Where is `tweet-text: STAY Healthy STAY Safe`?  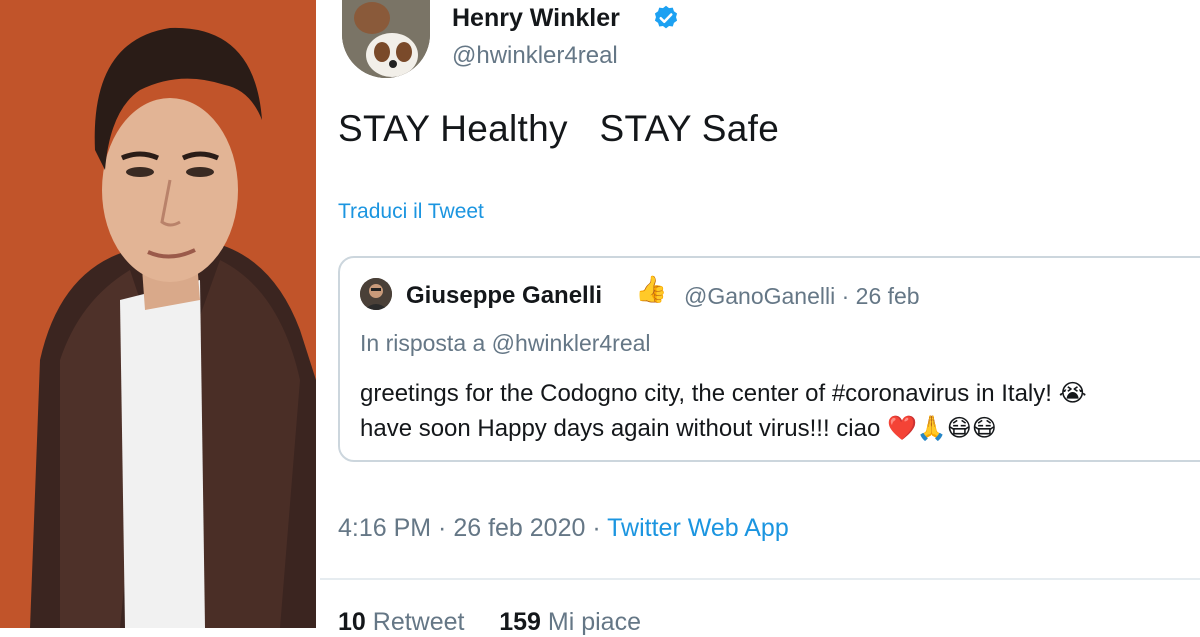
tweet-text: STAY Healthy STAY Safe is located at coordinates (559, 128).